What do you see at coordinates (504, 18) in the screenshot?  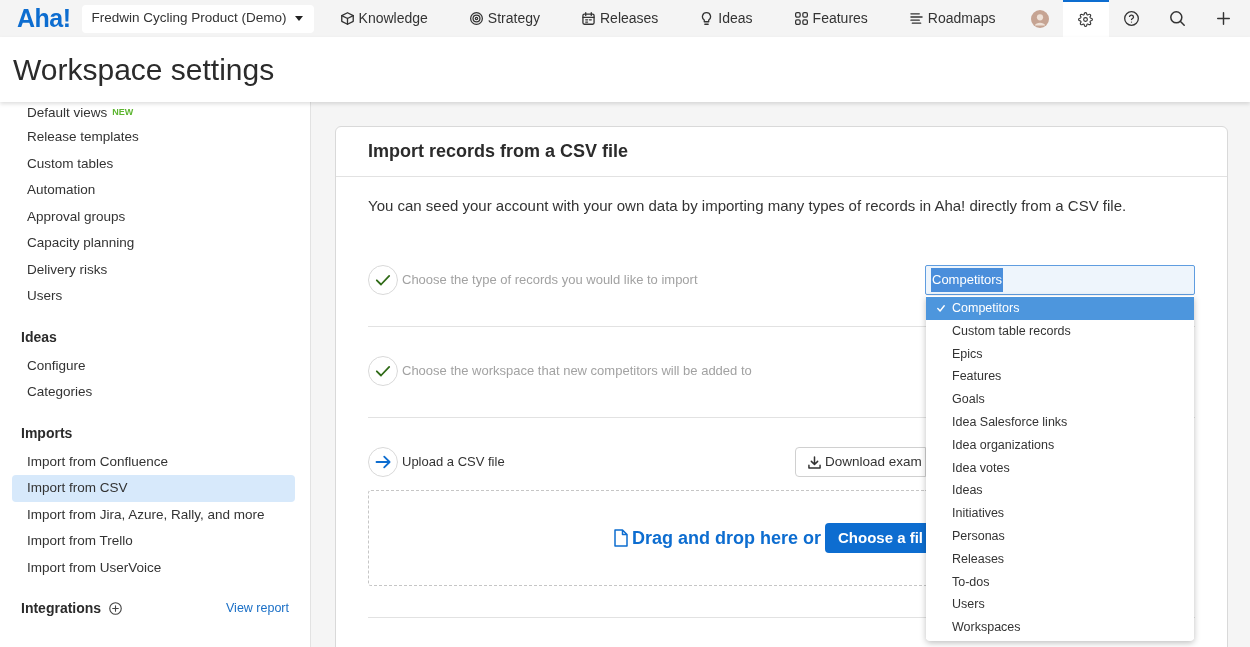 I see `nav-item: Strategy` at bounding box center [504, 18].